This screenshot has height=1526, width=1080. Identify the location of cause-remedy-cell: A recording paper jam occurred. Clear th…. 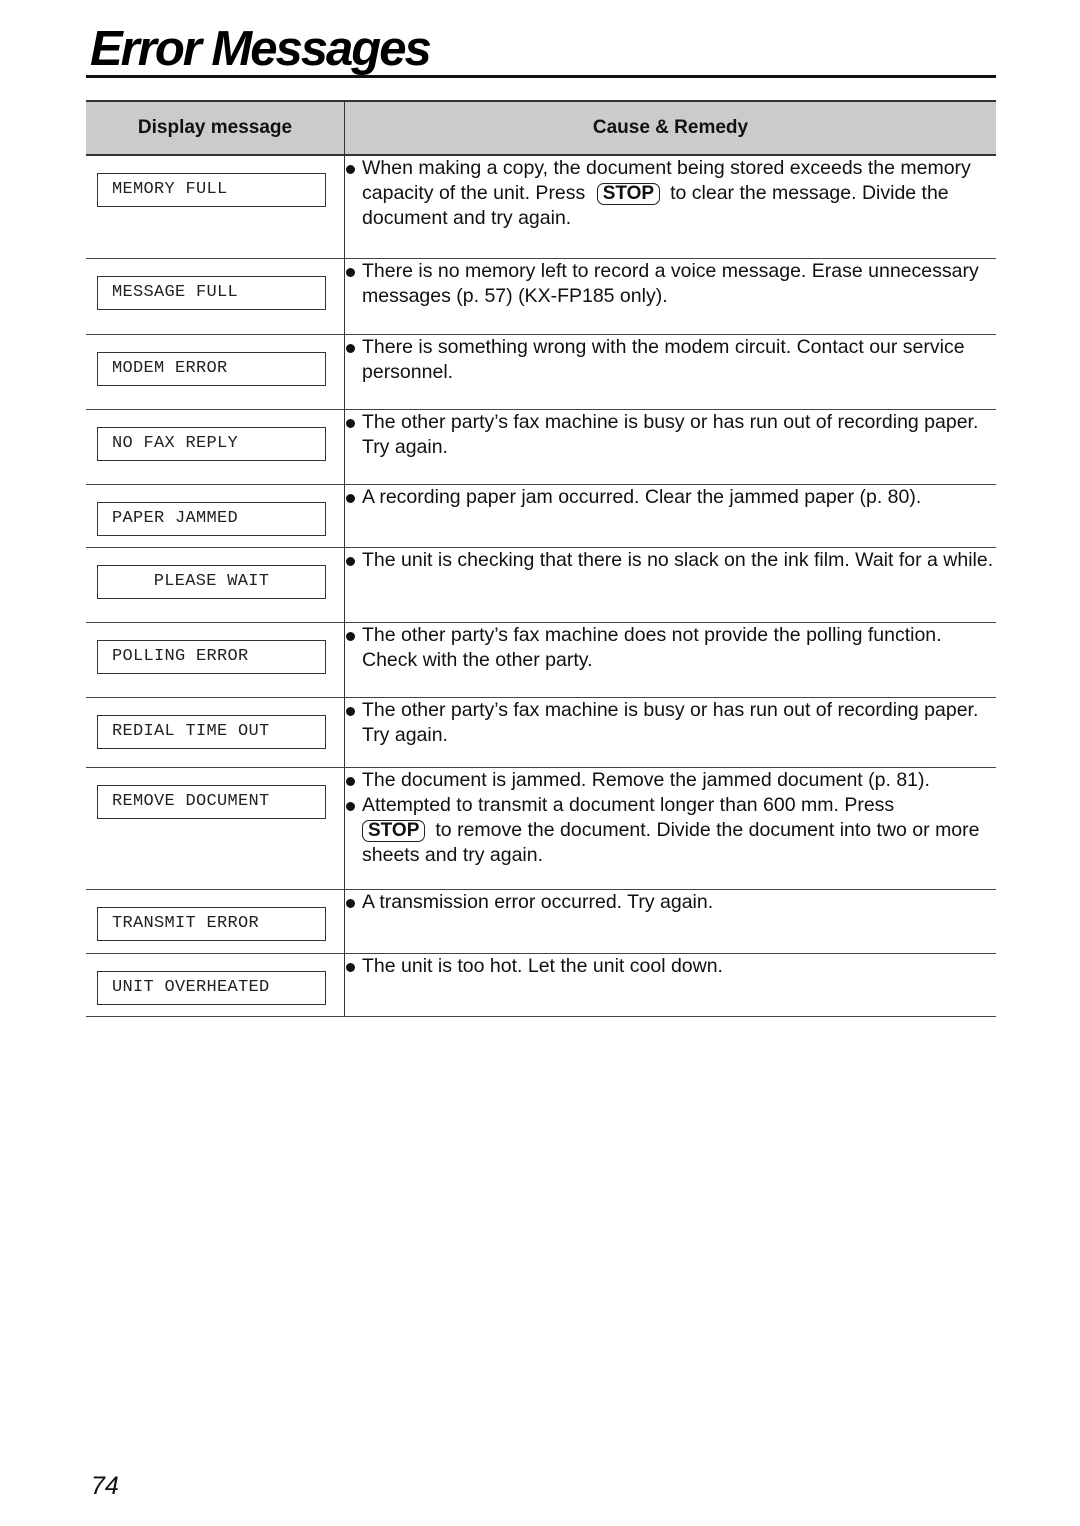
(670, 516).